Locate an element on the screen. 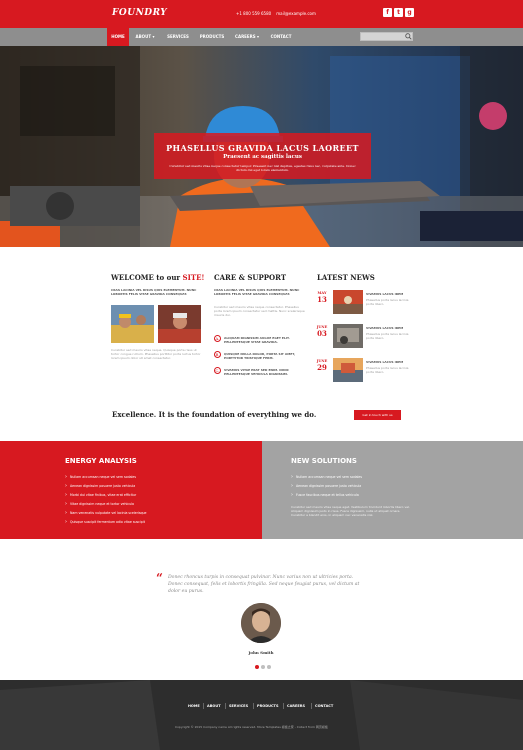 Image resolution: width=523 pixels, height=750 pixels. solutions-title: NEW SOLUTIONS is located at coordinates (324, 461).